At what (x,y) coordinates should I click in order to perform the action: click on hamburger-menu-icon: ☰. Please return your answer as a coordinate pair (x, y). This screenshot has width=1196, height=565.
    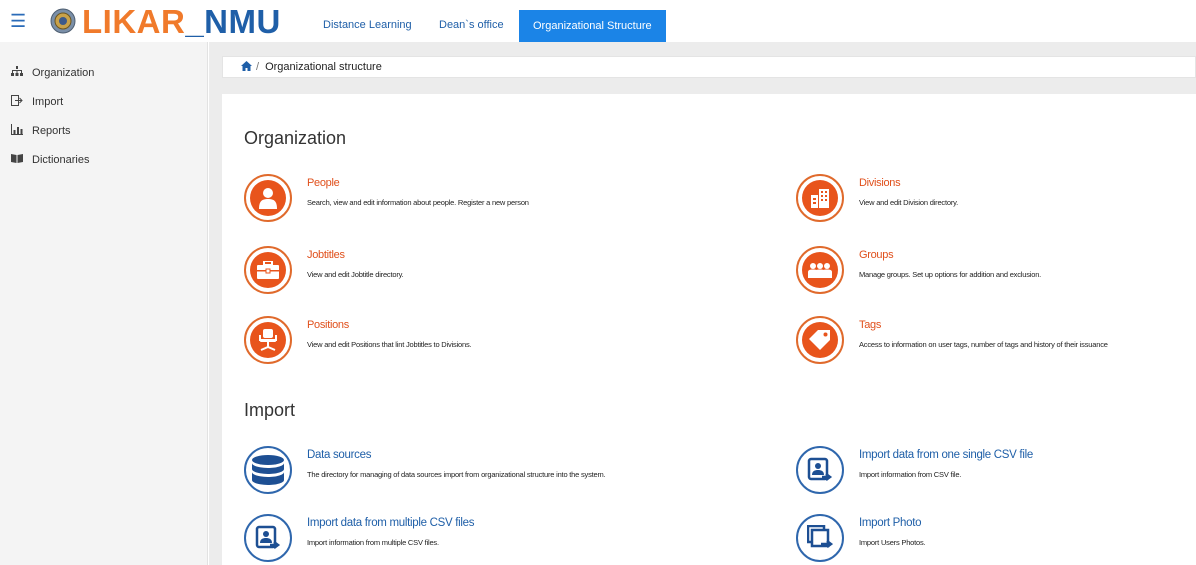
    Looking at the image, I should click on (18, 21).